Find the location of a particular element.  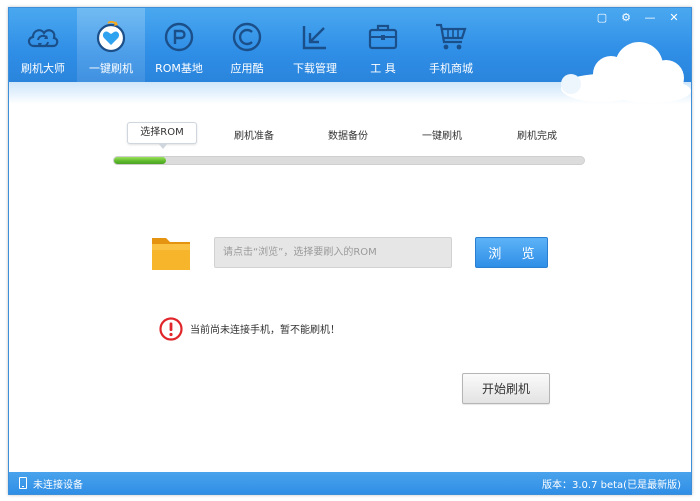

step-flash-complete: 刷机完成 is located at coordinates (537, 136).